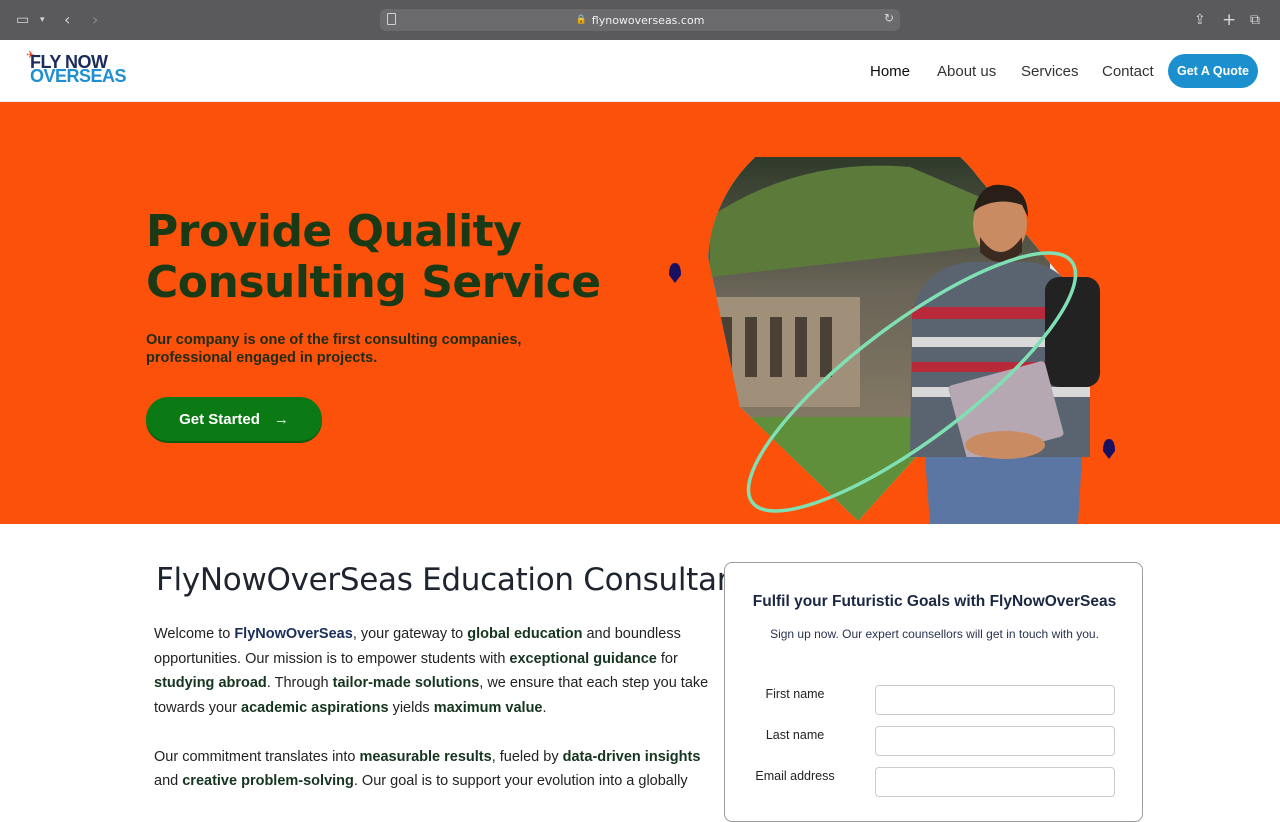 This screenshot has width=1280, height=822. I want to click on body-text: , your gateway to, so click(410, 634).